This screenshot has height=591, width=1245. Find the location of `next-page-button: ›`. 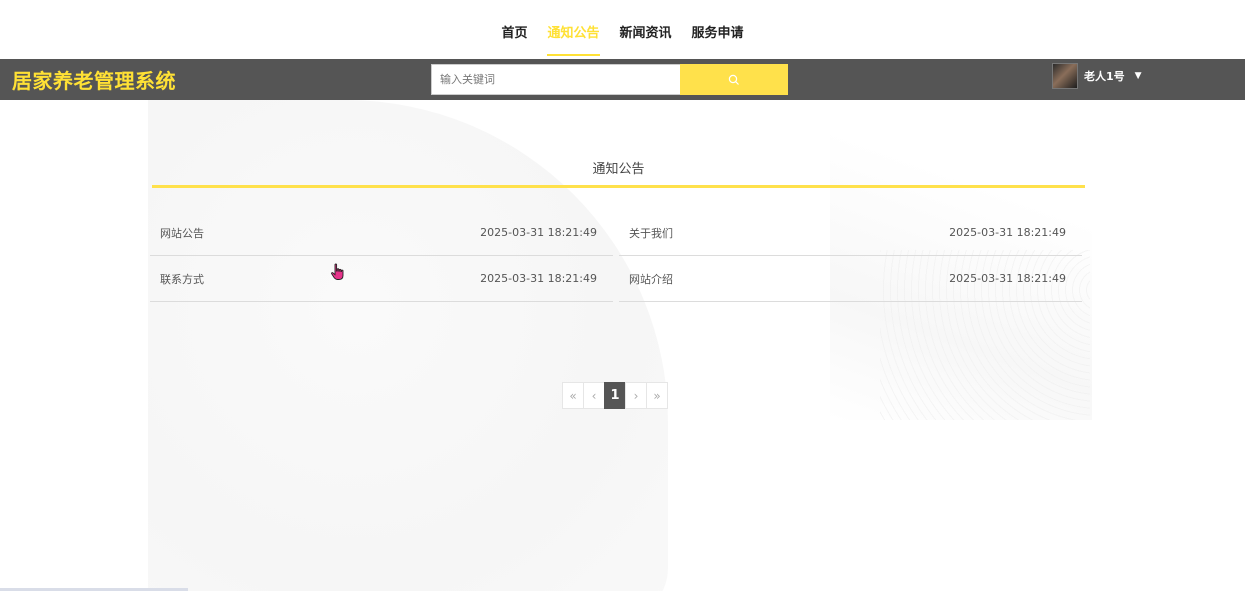

next-page-button: › is located at coordinates (636, 395).